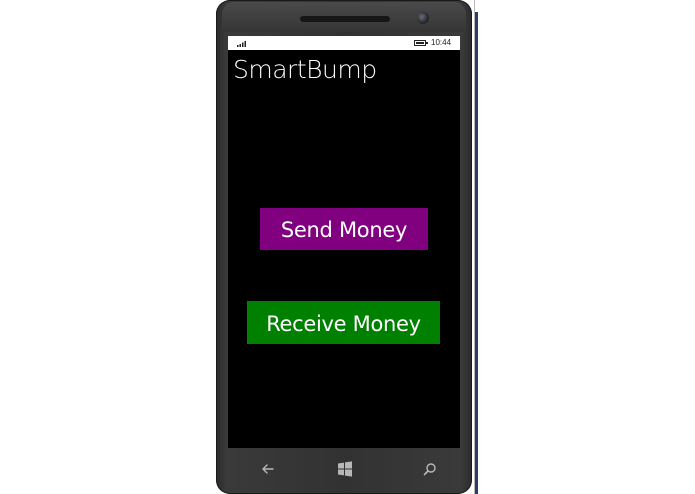  What do you see at coordinates (344, 43) in the screenshot?
I see `status-bar: 10:44` at bounding box center [344, 43].